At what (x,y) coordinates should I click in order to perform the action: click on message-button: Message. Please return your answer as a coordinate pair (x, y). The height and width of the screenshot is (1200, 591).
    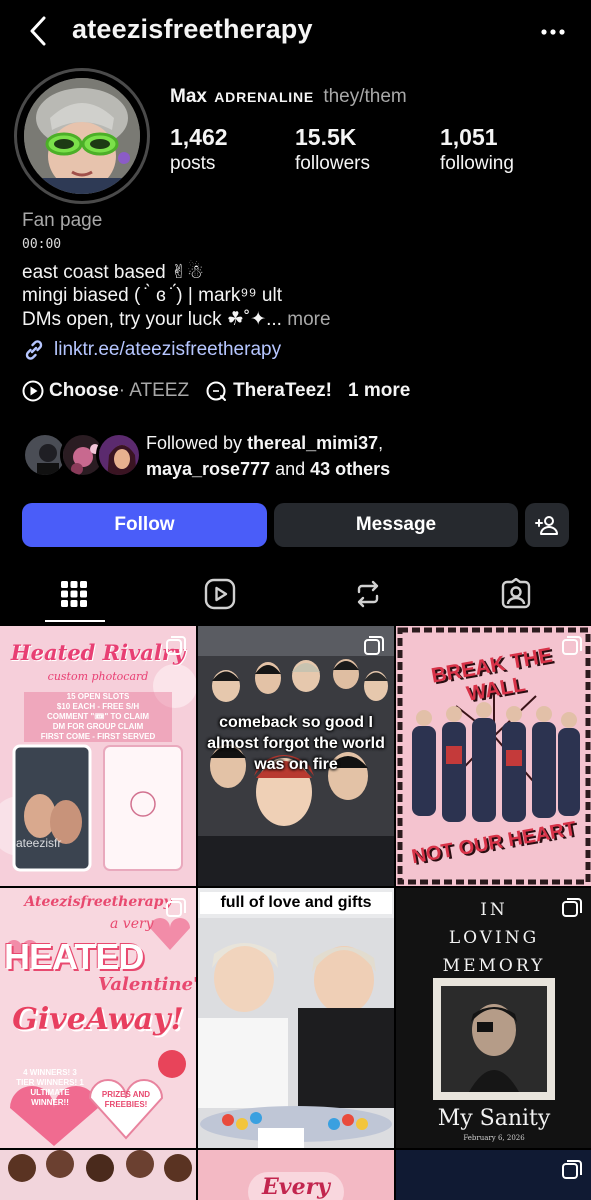
    Looking at the image, I should click on (396, 525).